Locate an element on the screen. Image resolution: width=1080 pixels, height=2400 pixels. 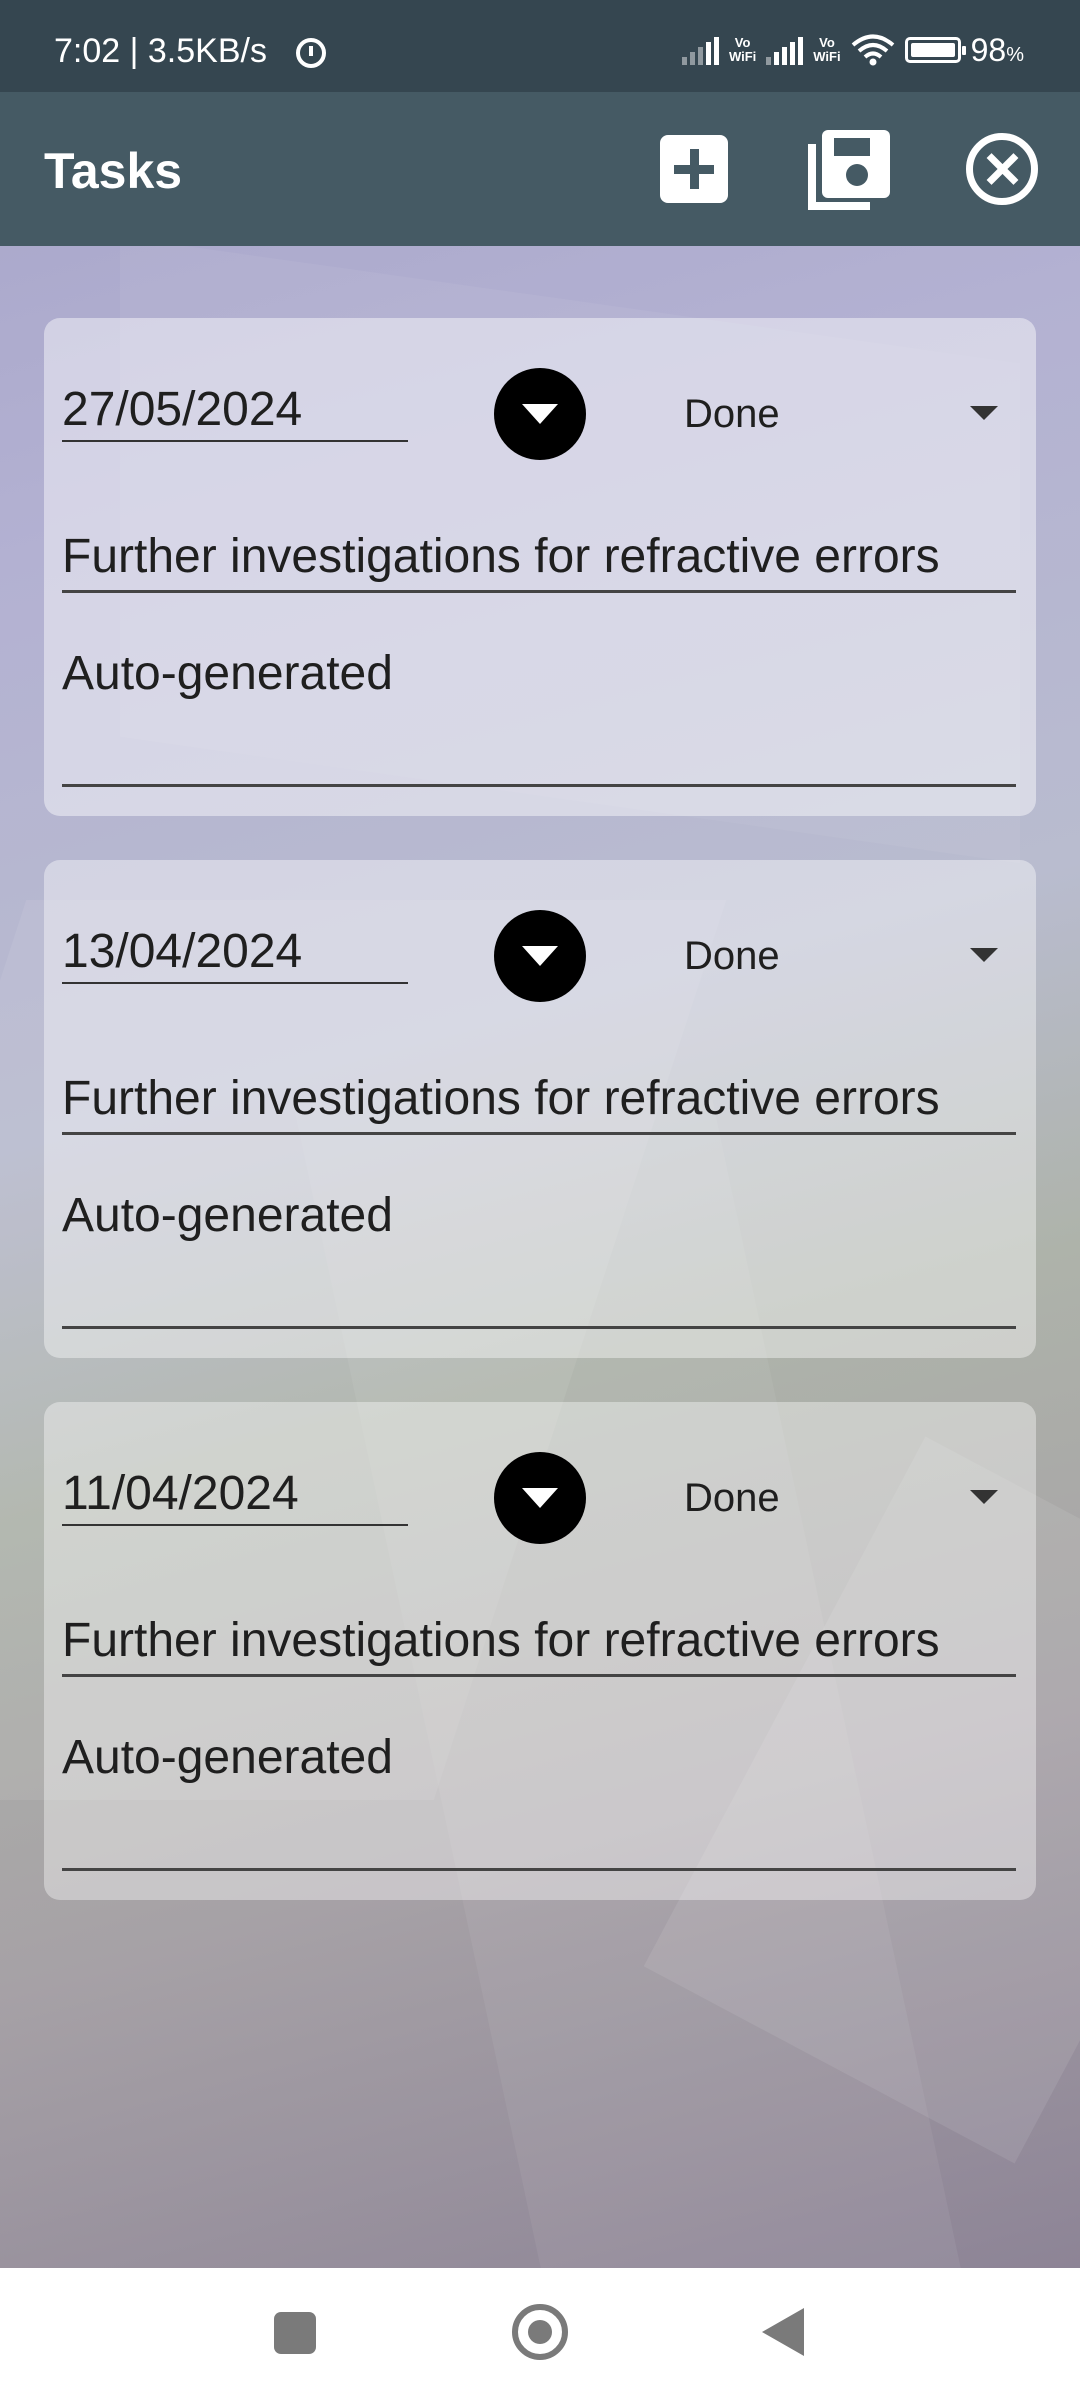
close-button is located at coordinates (1002, 169).